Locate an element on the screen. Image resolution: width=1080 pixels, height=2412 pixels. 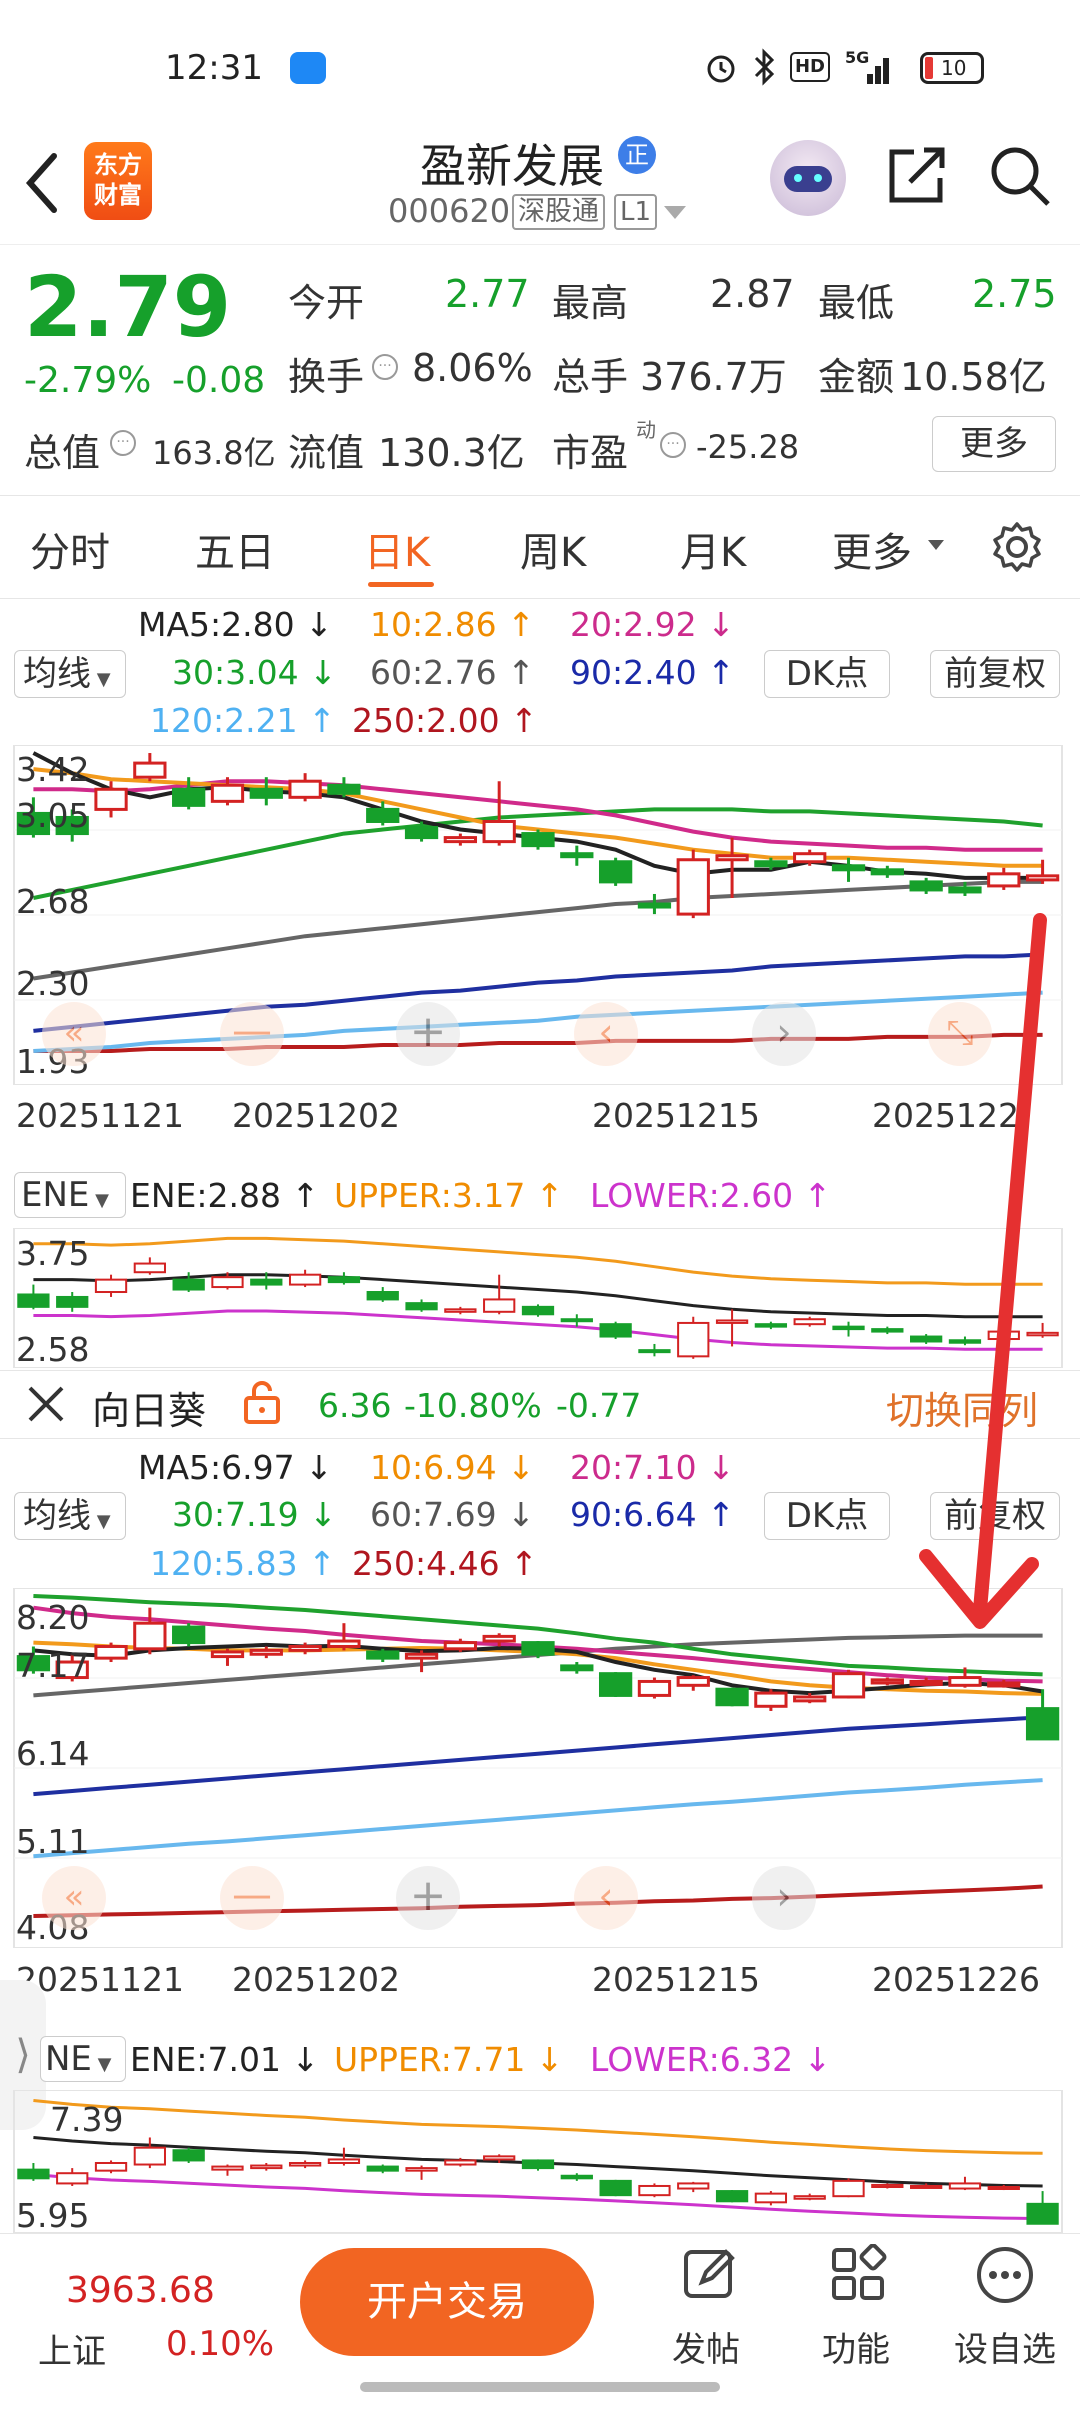
edit-post-icon is located at coordinates (710, 2274).